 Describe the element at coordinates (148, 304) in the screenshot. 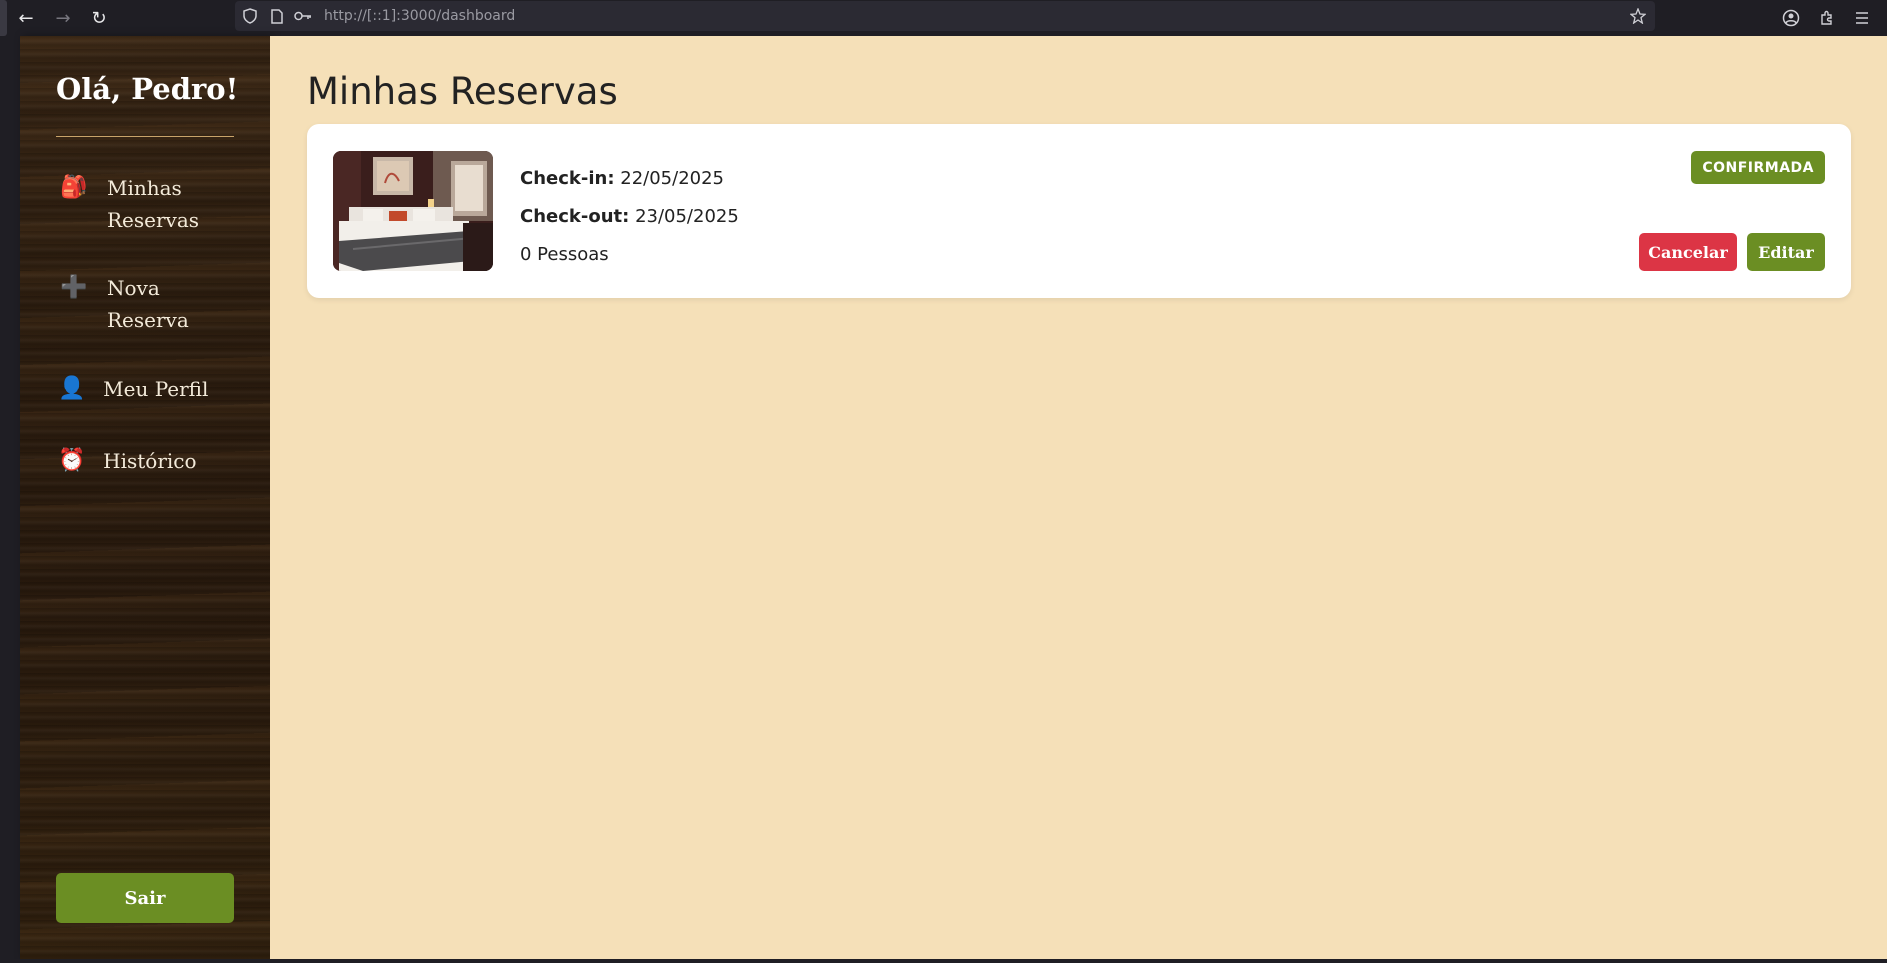

I see `sidebar-item-label: Nova Reserva` at that location.